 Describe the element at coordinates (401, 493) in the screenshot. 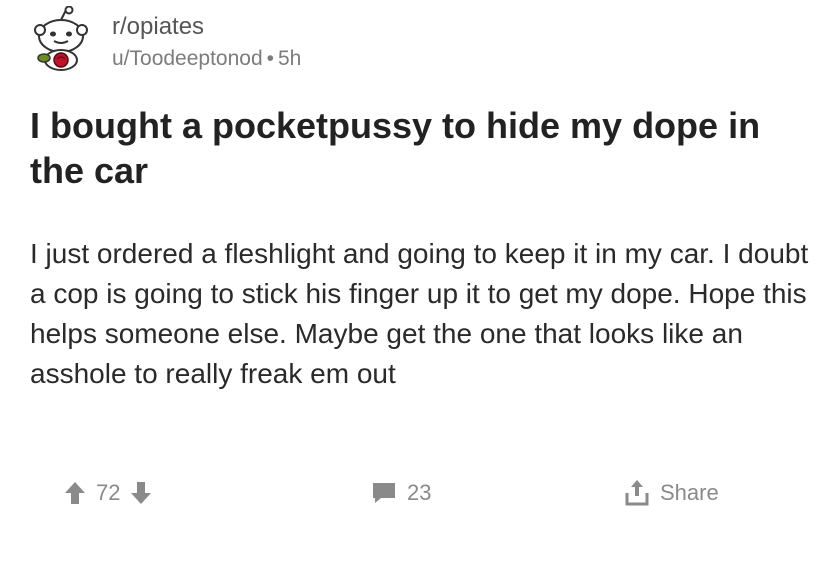

I see `comments-button: 23` at that location.